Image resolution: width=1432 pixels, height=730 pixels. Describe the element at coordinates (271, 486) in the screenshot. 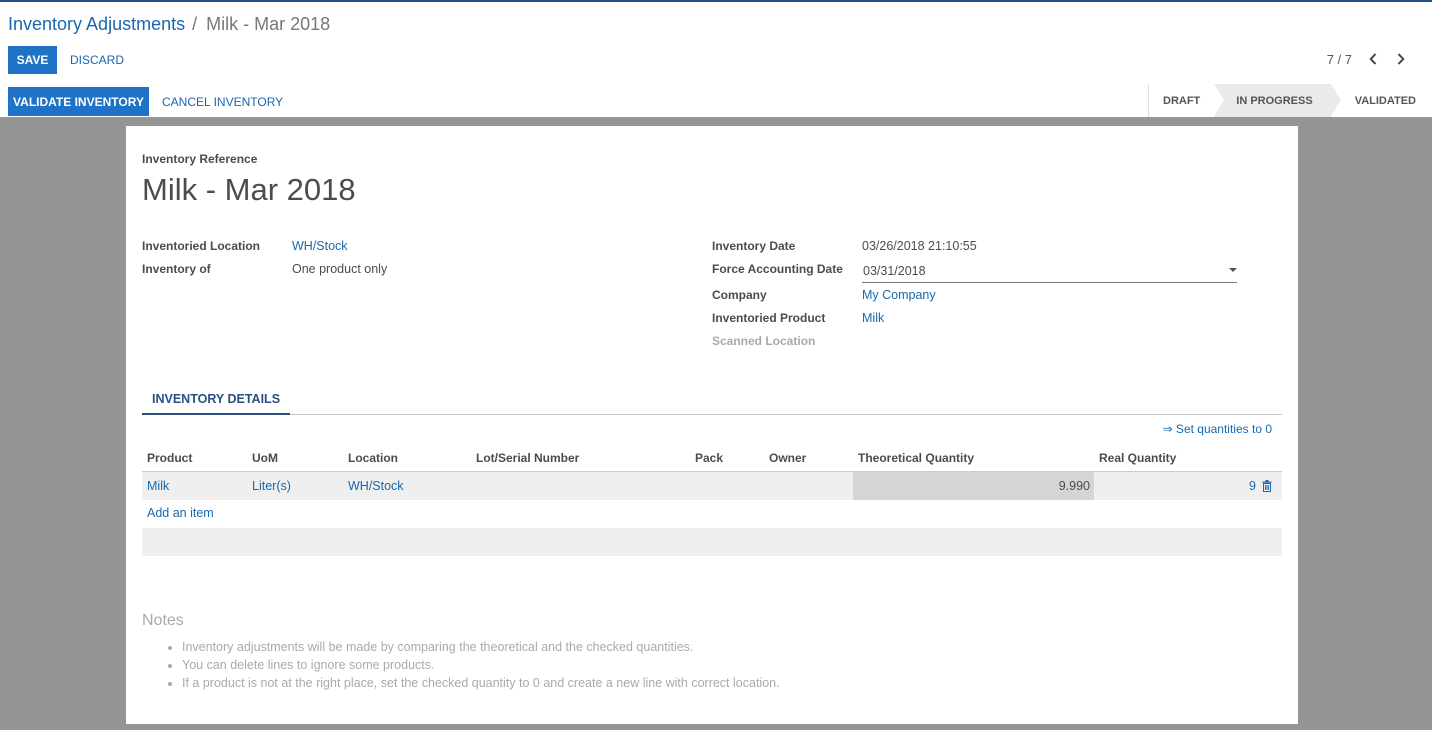

I see `cell-uom: Liter(s)` at that location.